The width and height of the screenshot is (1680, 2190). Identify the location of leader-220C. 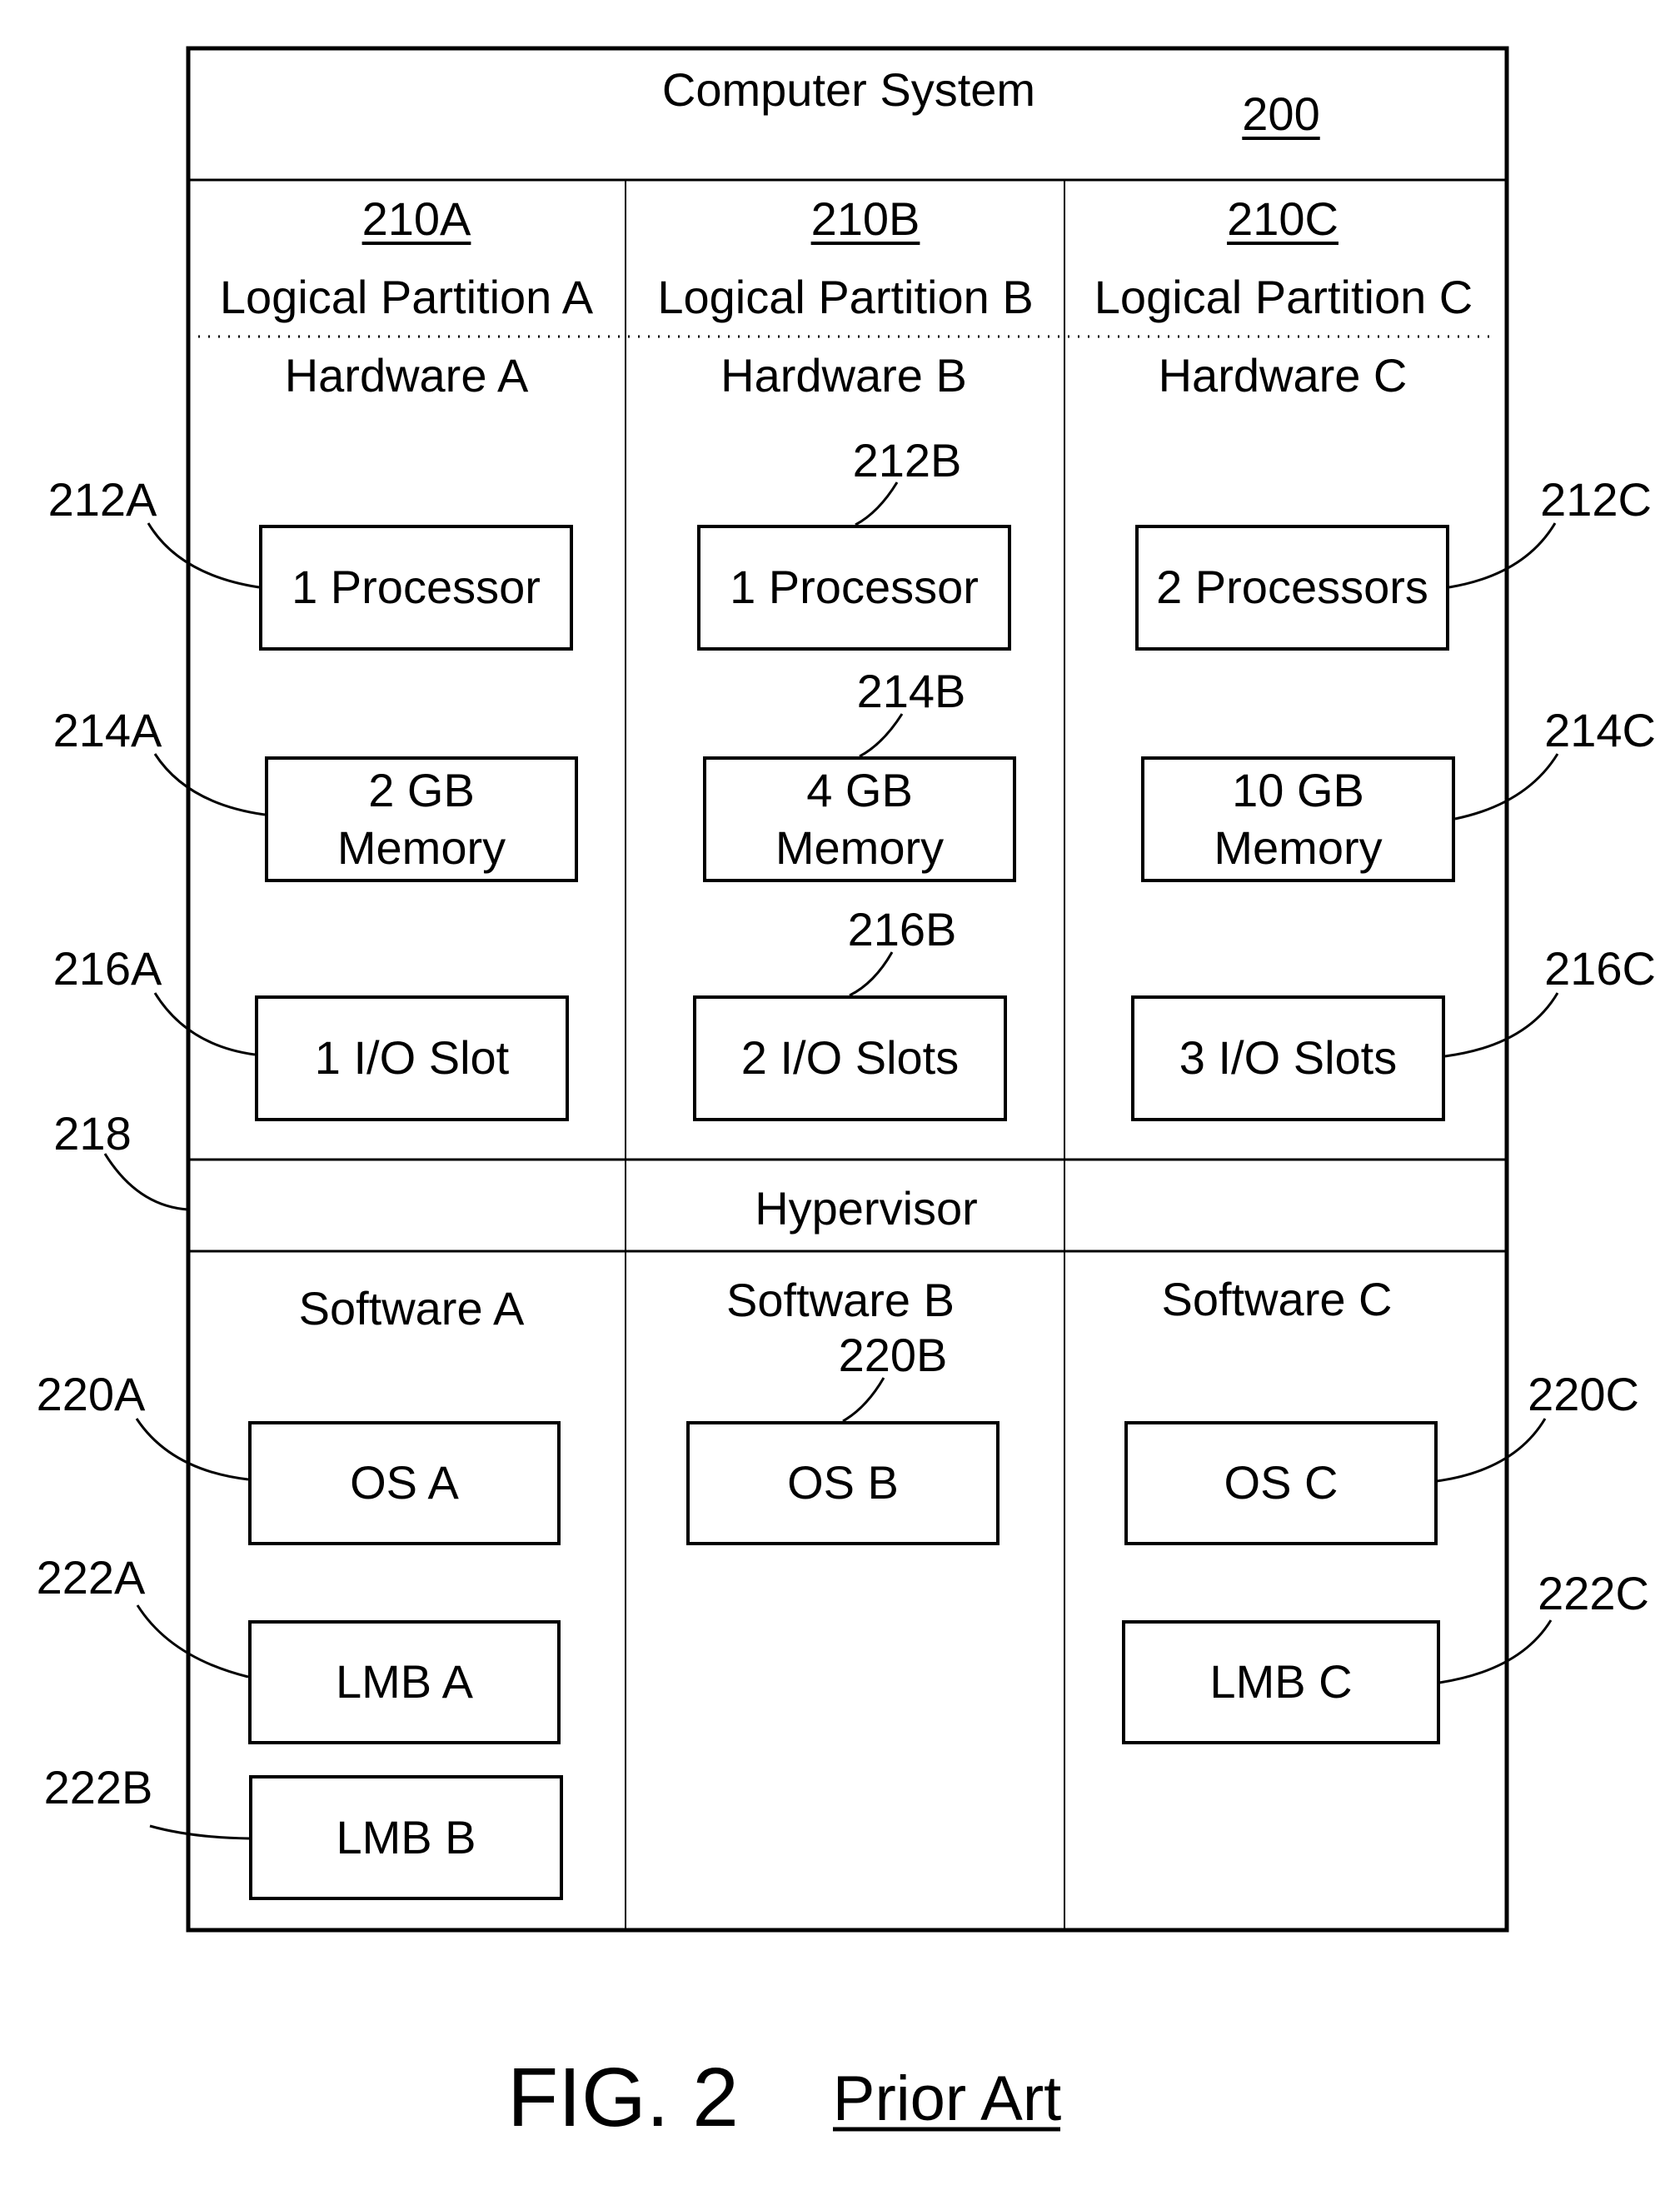
(1491, 1450).